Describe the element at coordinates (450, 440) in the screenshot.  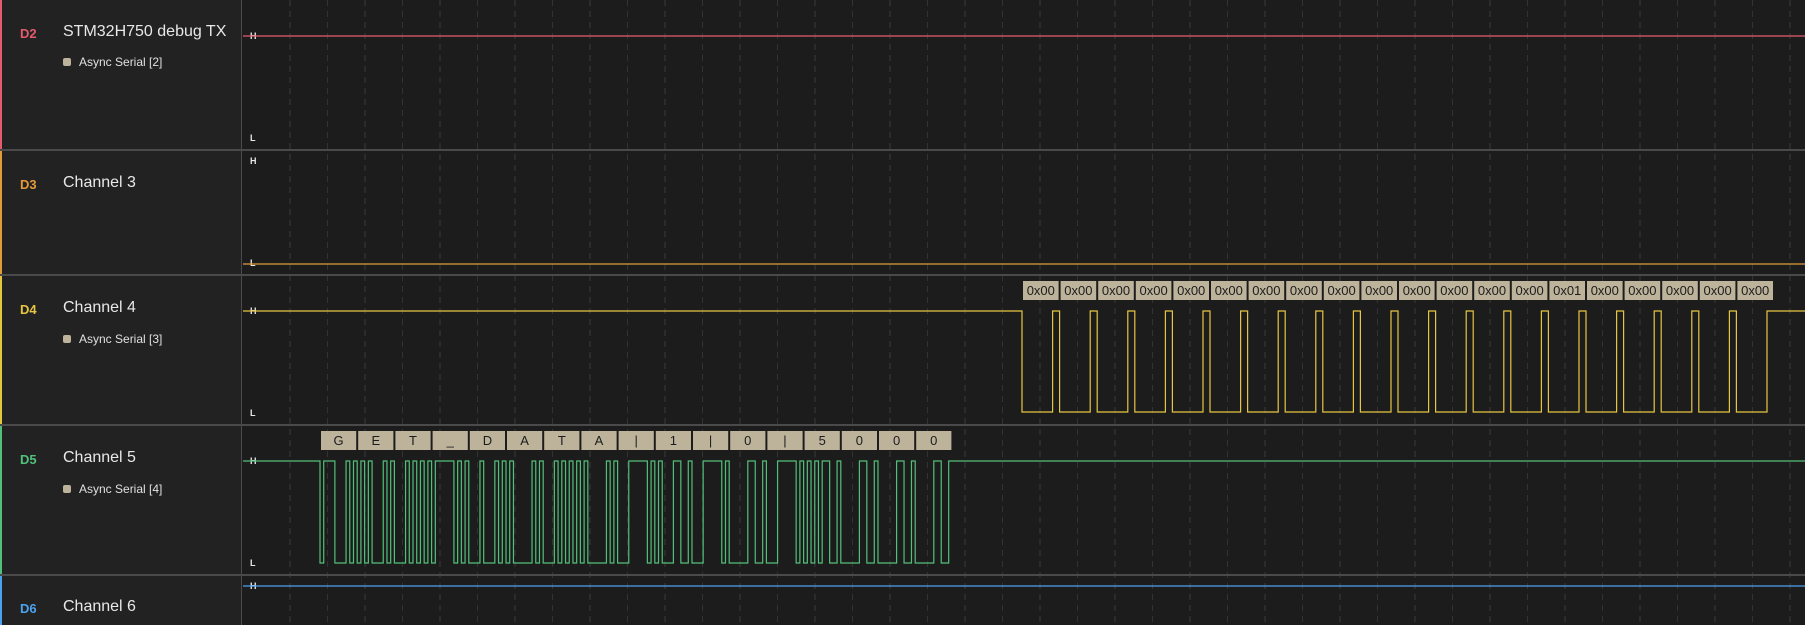
I see `decoded-char-label: _` at that location.